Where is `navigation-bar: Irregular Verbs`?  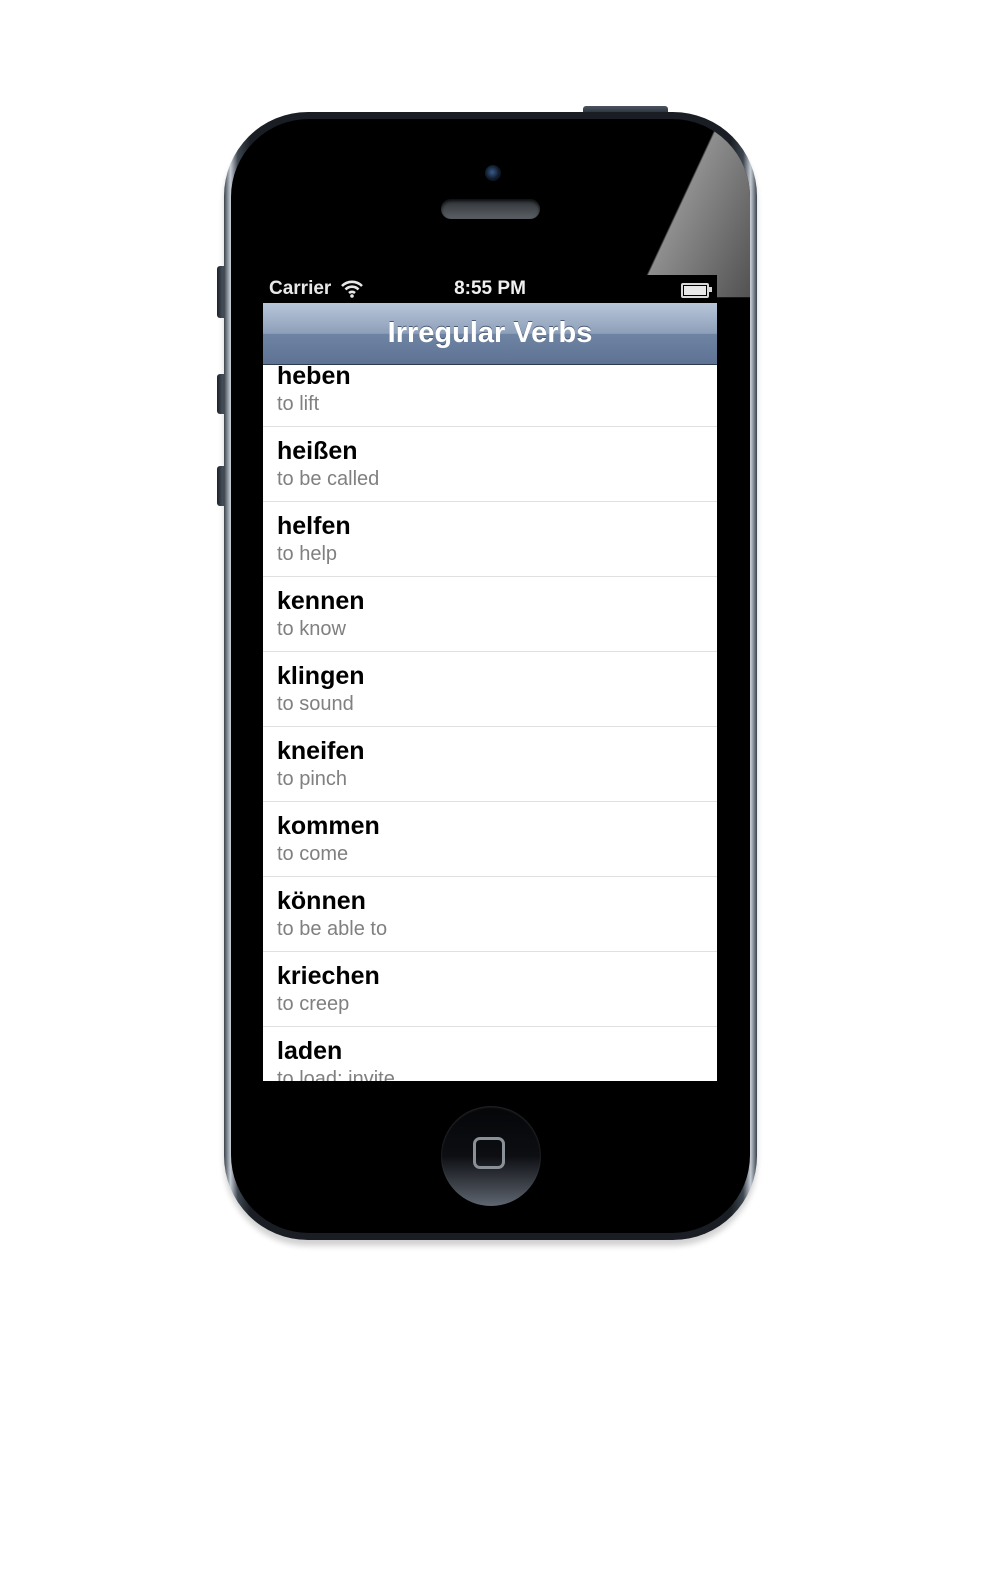 navigation-bar: Irregular Verbs is located at coordinates (490, 334).